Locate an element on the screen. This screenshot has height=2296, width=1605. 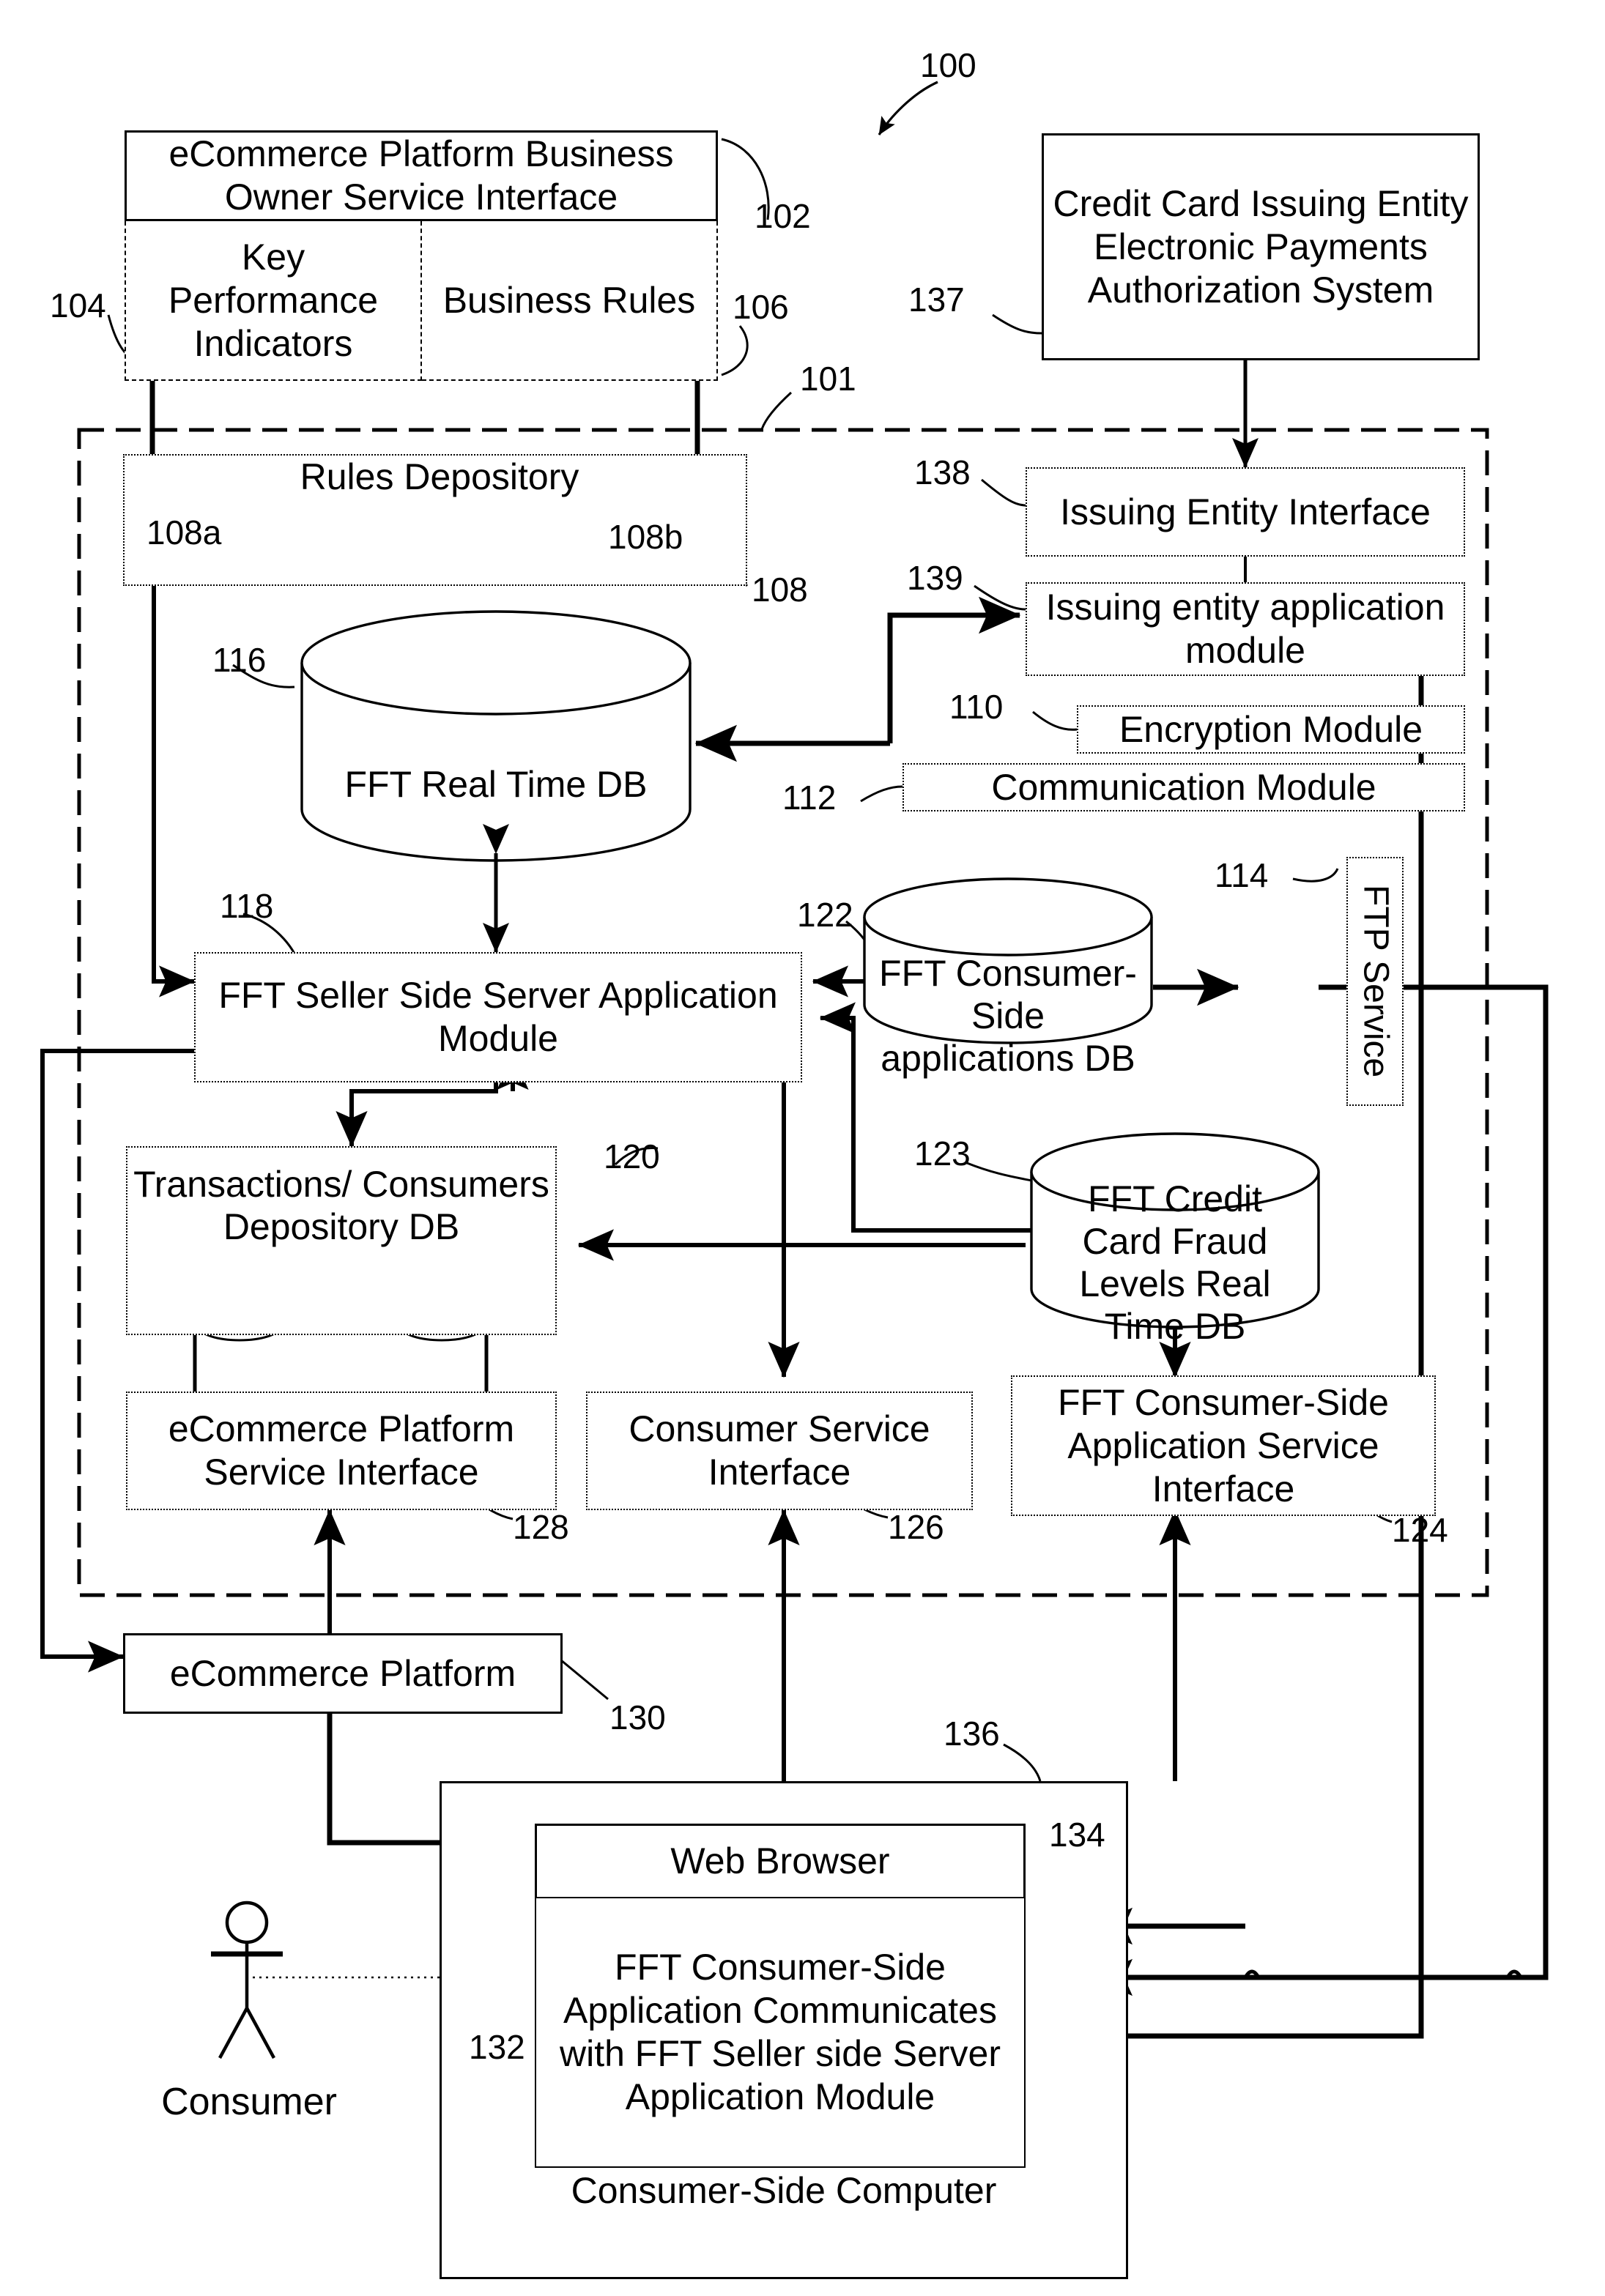
ref-132: 132 is located at coordinates (497, 2047).